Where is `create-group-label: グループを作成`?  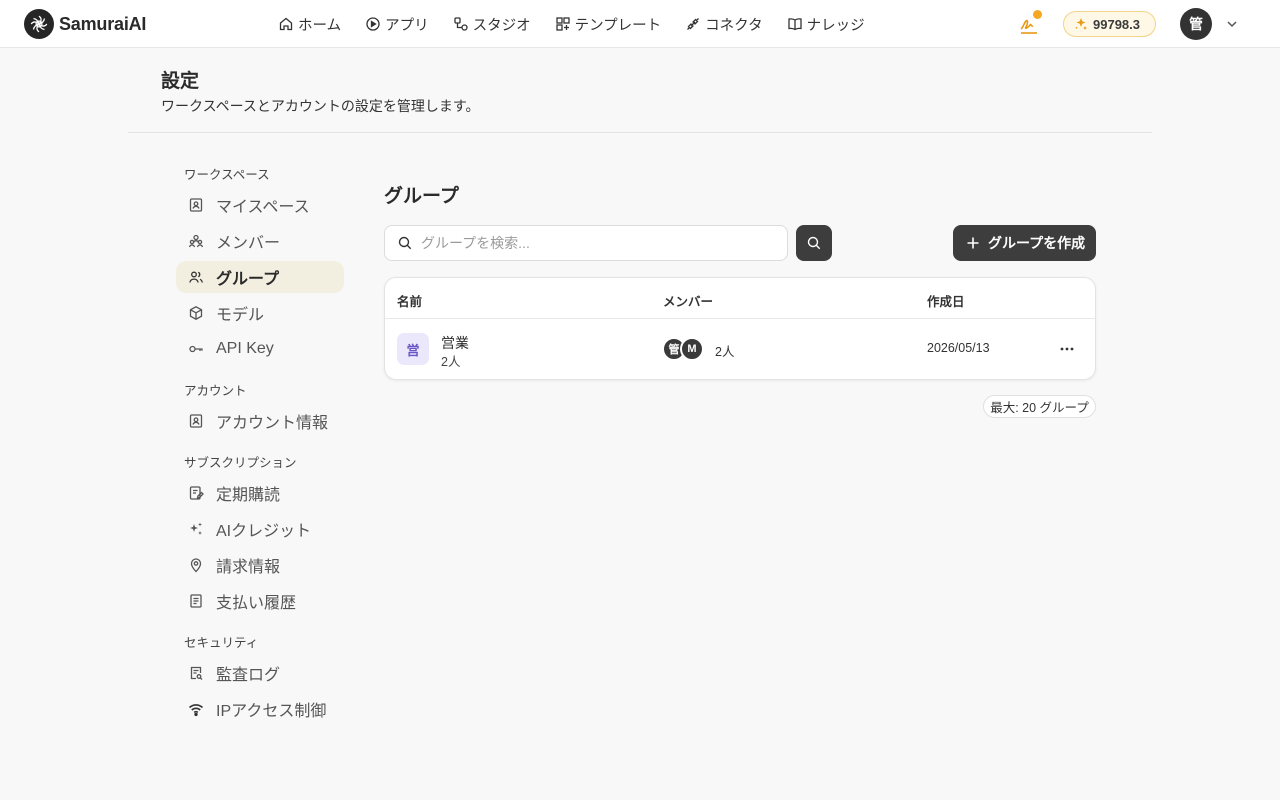
create-group-label: グループを作成 is located at coordinates (1037, 243).